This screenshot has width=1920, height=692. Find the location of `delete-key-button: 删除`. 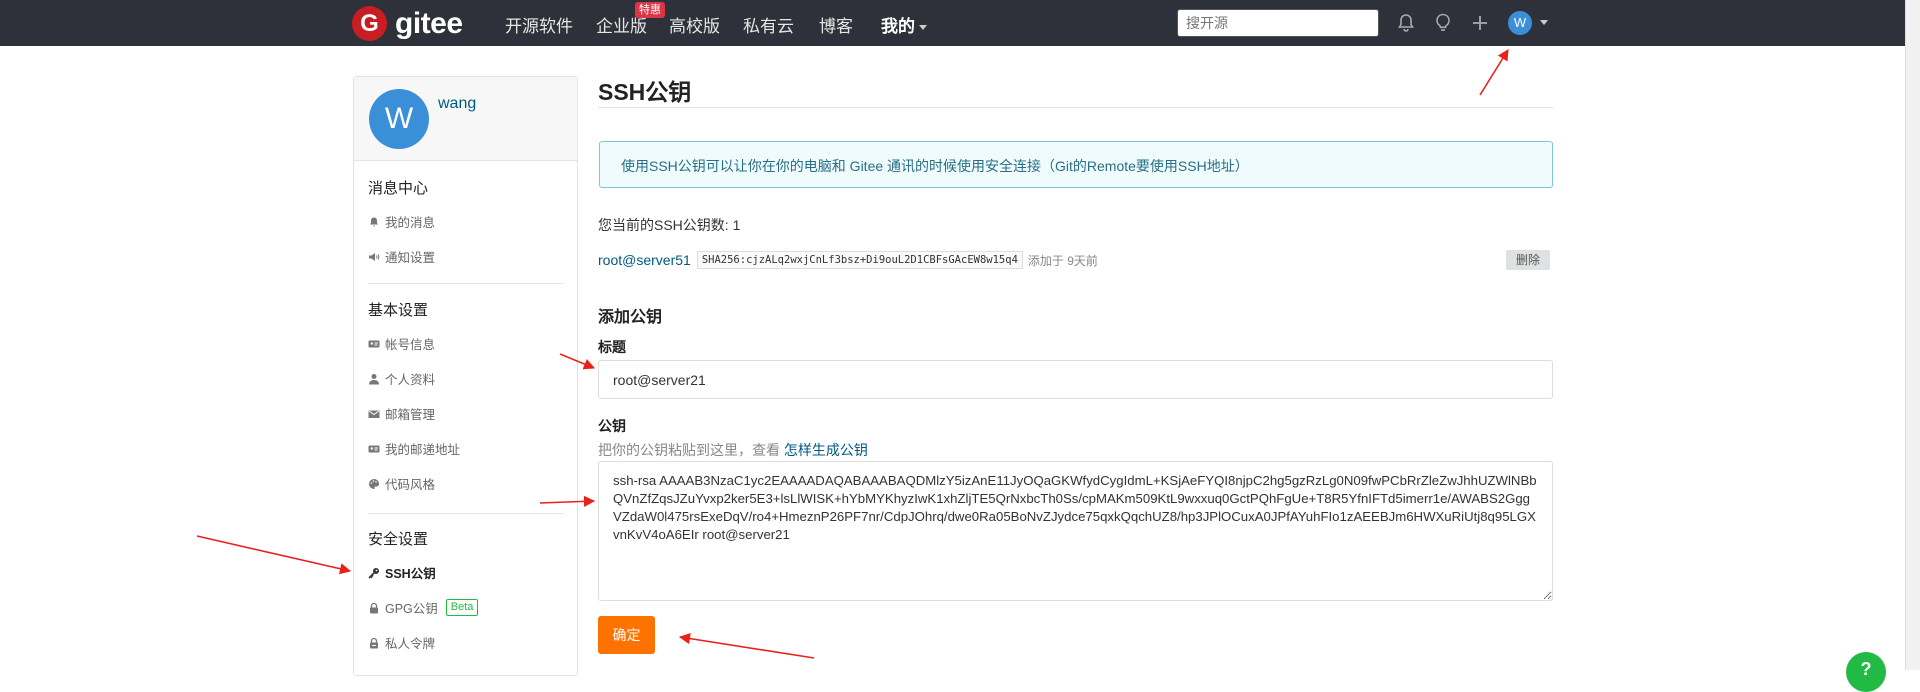

delete-key-button: 删除 is located at coordinates (1528, 260).